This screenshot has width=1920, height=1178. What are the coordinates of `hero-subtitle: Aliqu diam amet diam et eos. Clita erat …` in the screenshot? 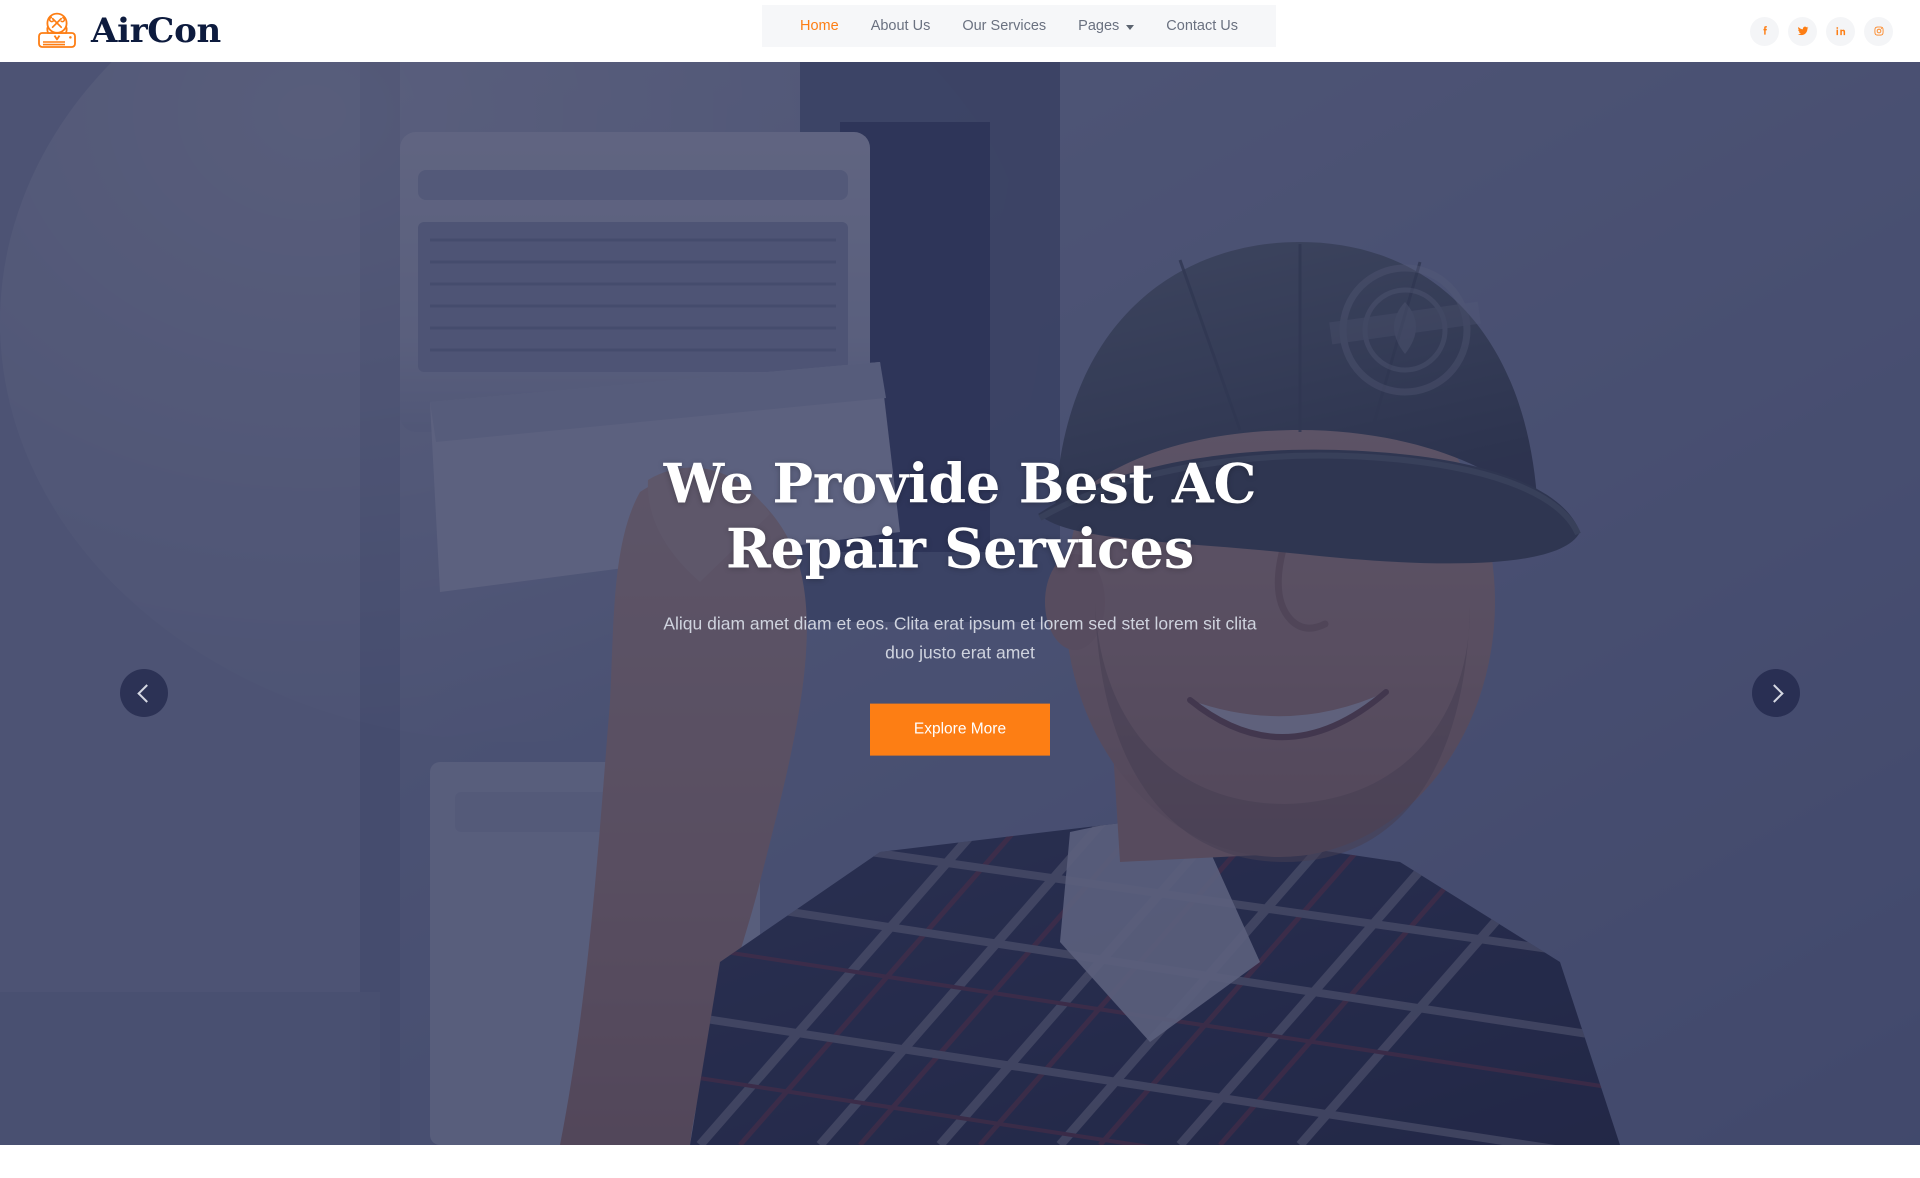 It's located at (960, 638).